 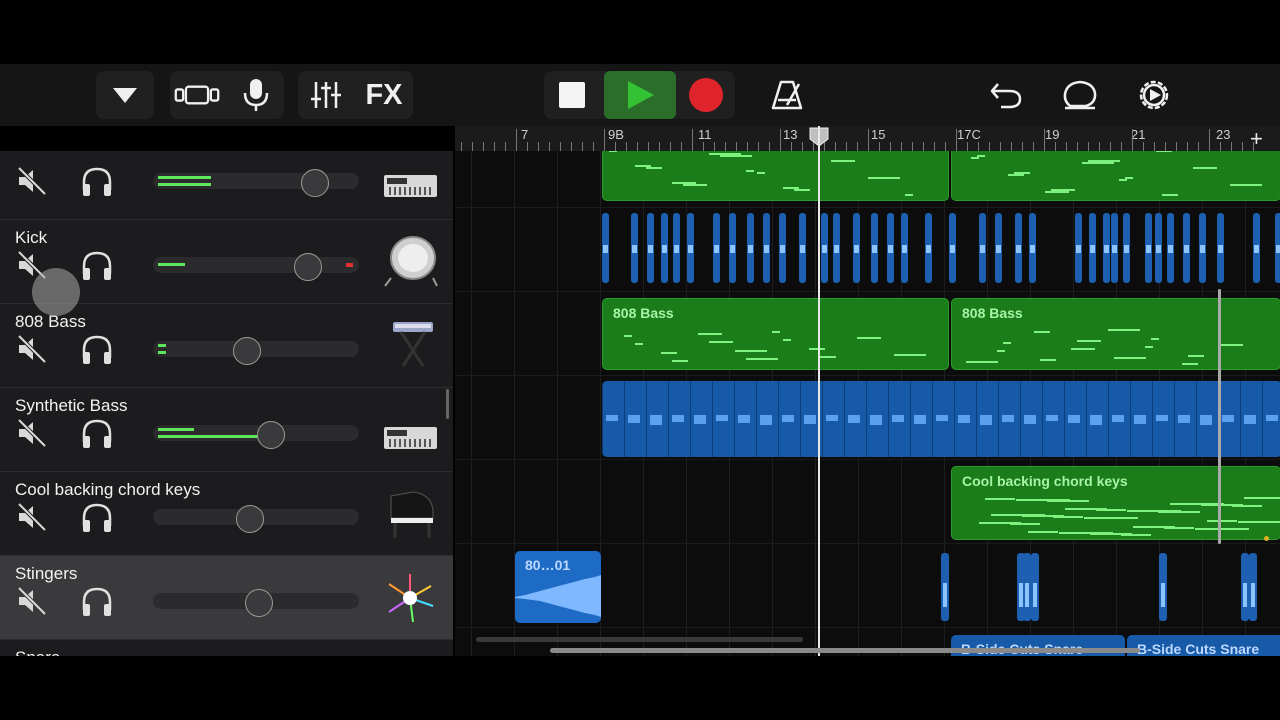 I want to click on track-header-synthetic-bass: Synthetic Bass, so click(x=226, y=430).